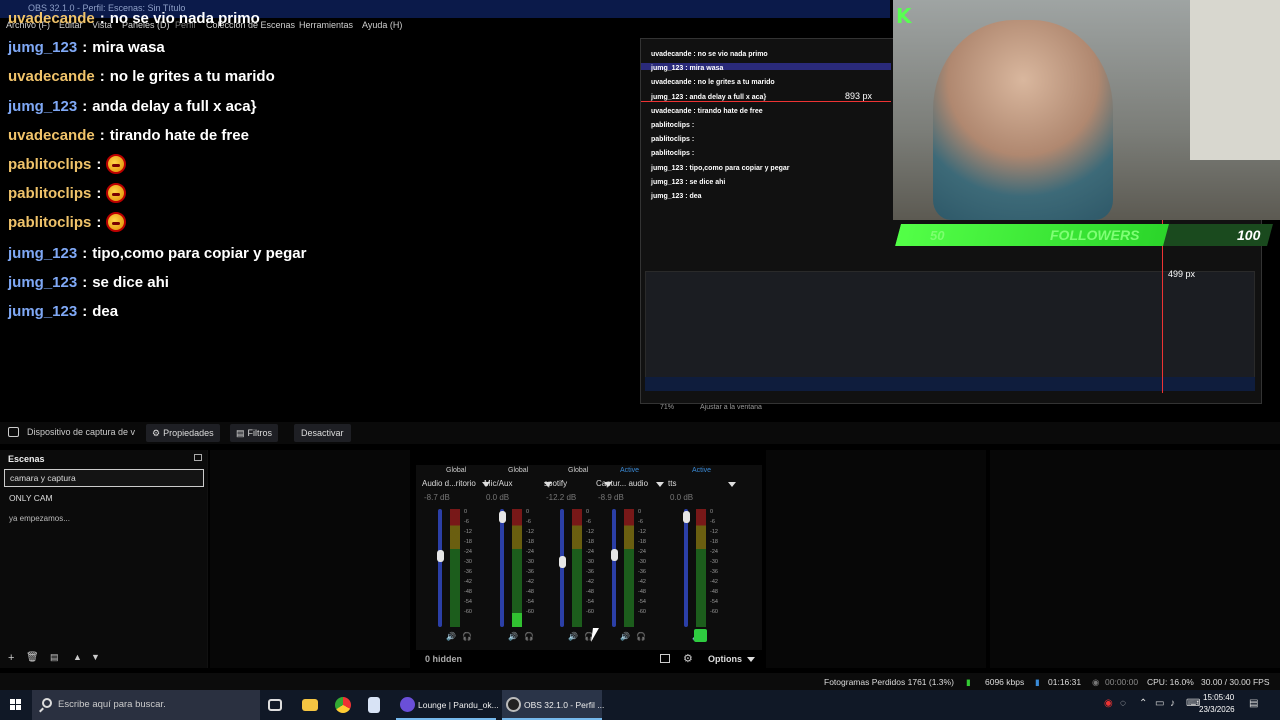 The height and width of the screenshot is (720, 1280). I want to click on mixer-channel-mode: Active, so click(630, 470).